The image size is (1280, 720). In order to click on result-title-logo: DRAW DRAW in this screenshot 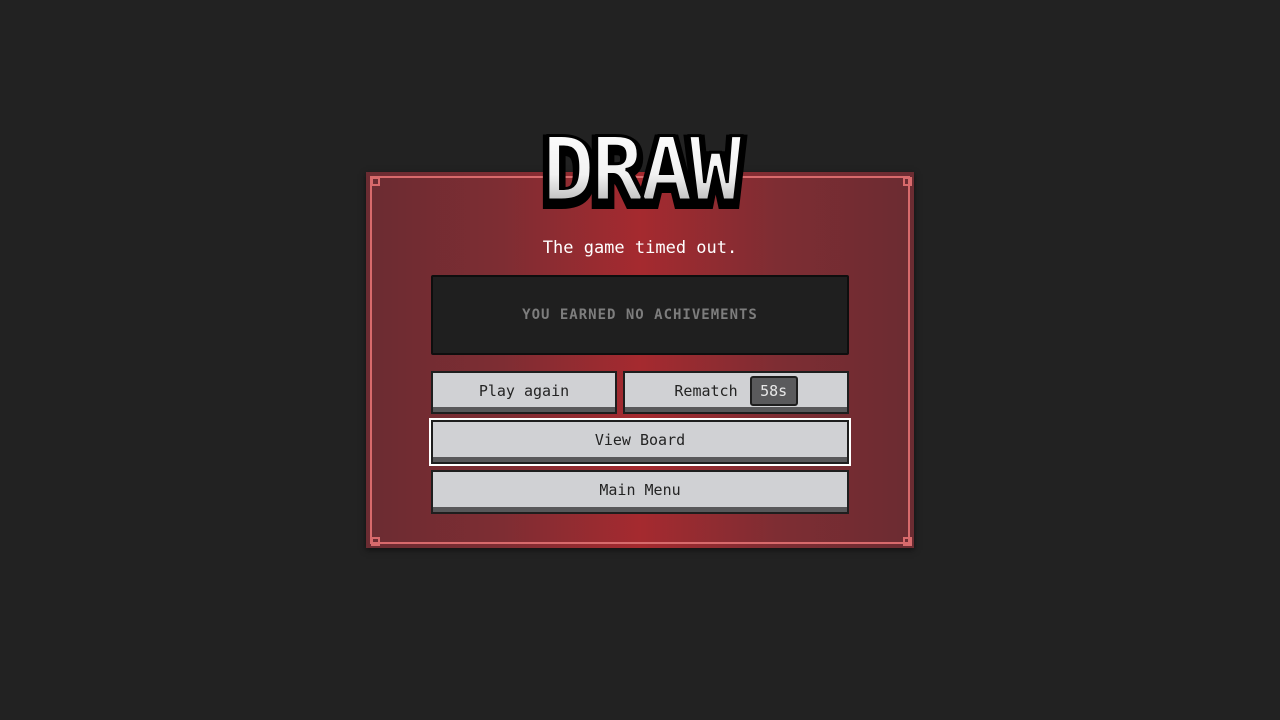, I will do `click(644, 175)`.